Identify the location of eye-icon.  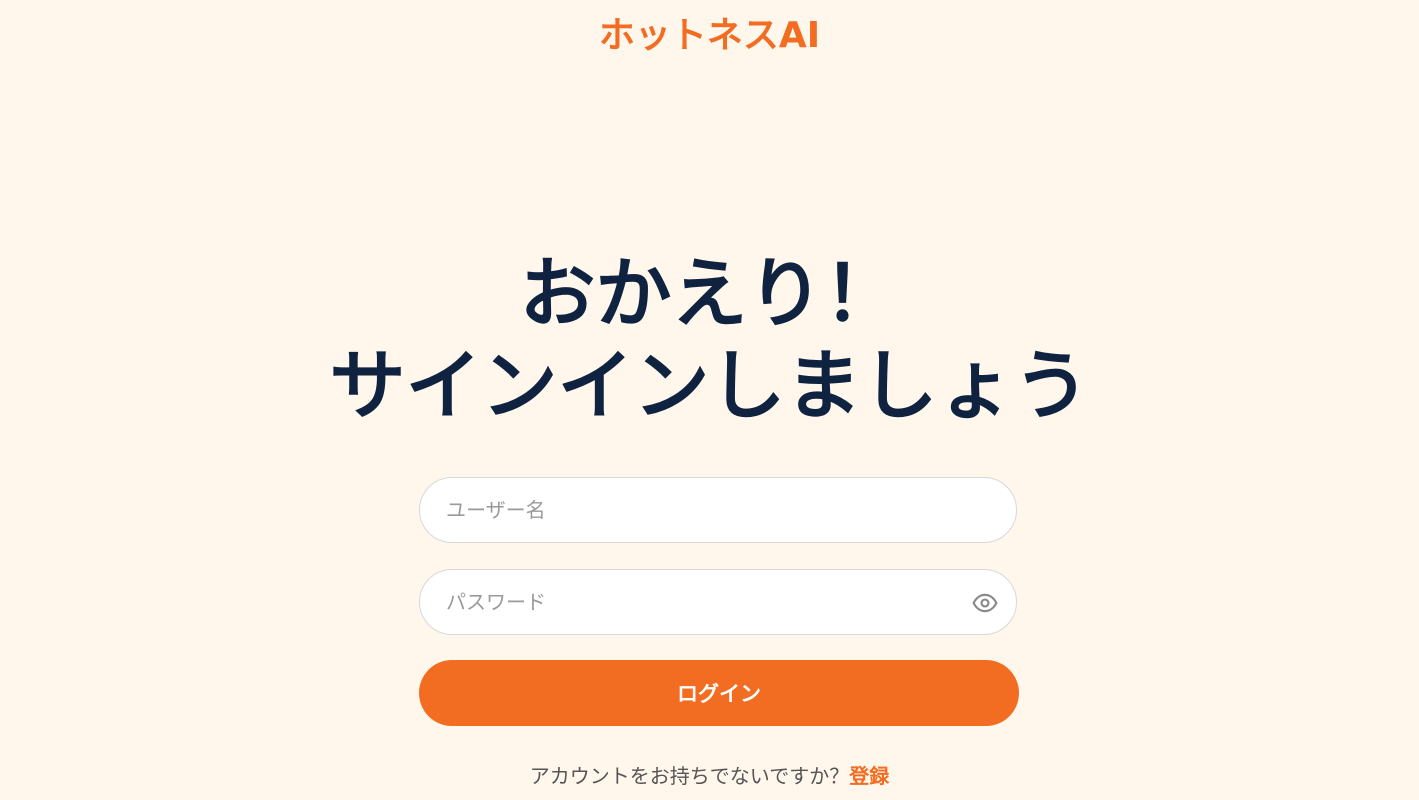
(985, 603).